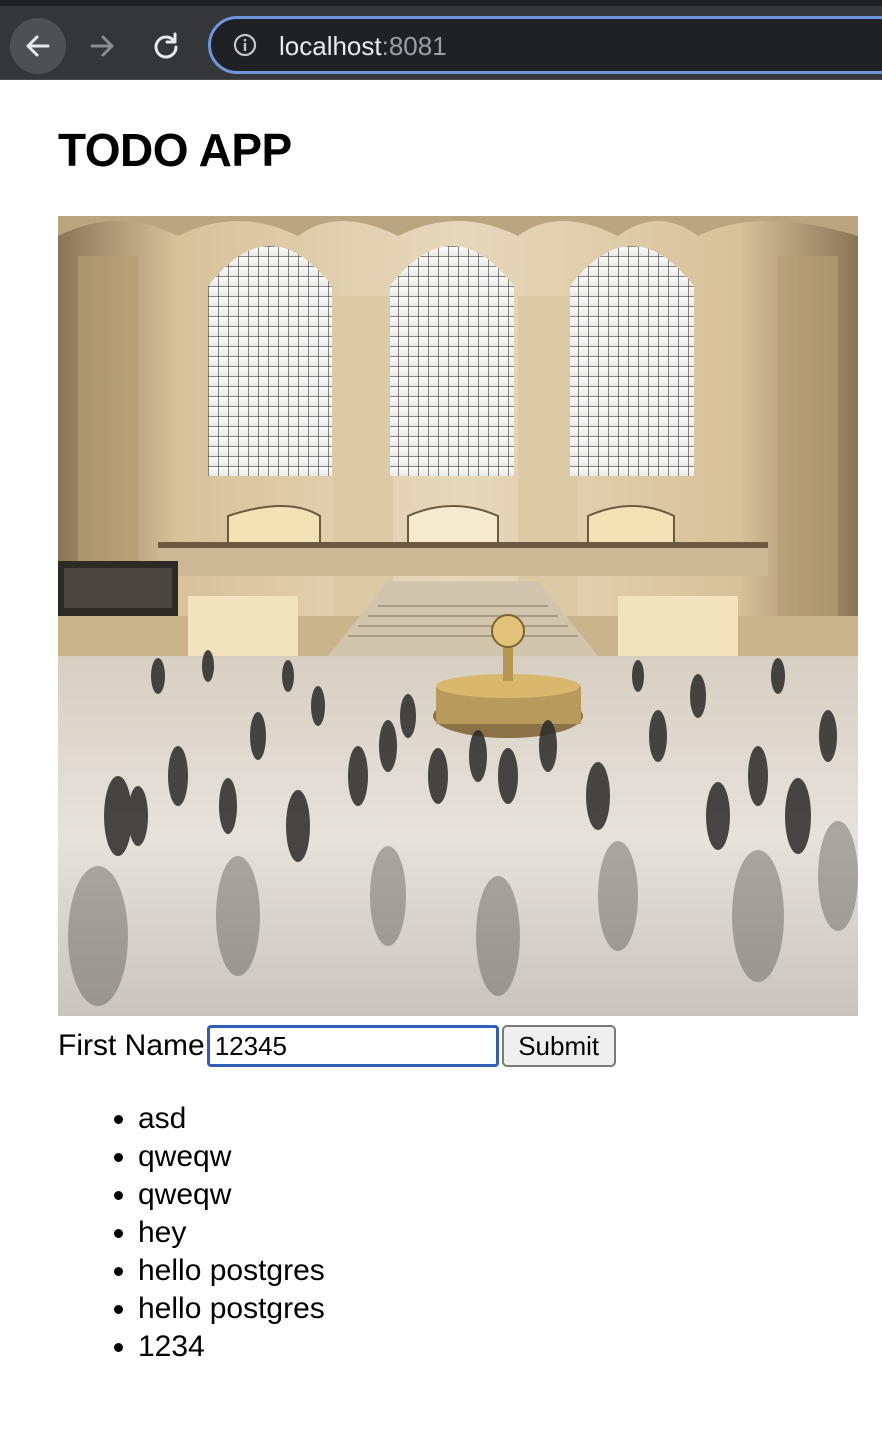 This screenshot has width=882, height=1450. Describe the element at coordinates (231, 1347) in the screenshot. I see `list-item: 1234` at that location.